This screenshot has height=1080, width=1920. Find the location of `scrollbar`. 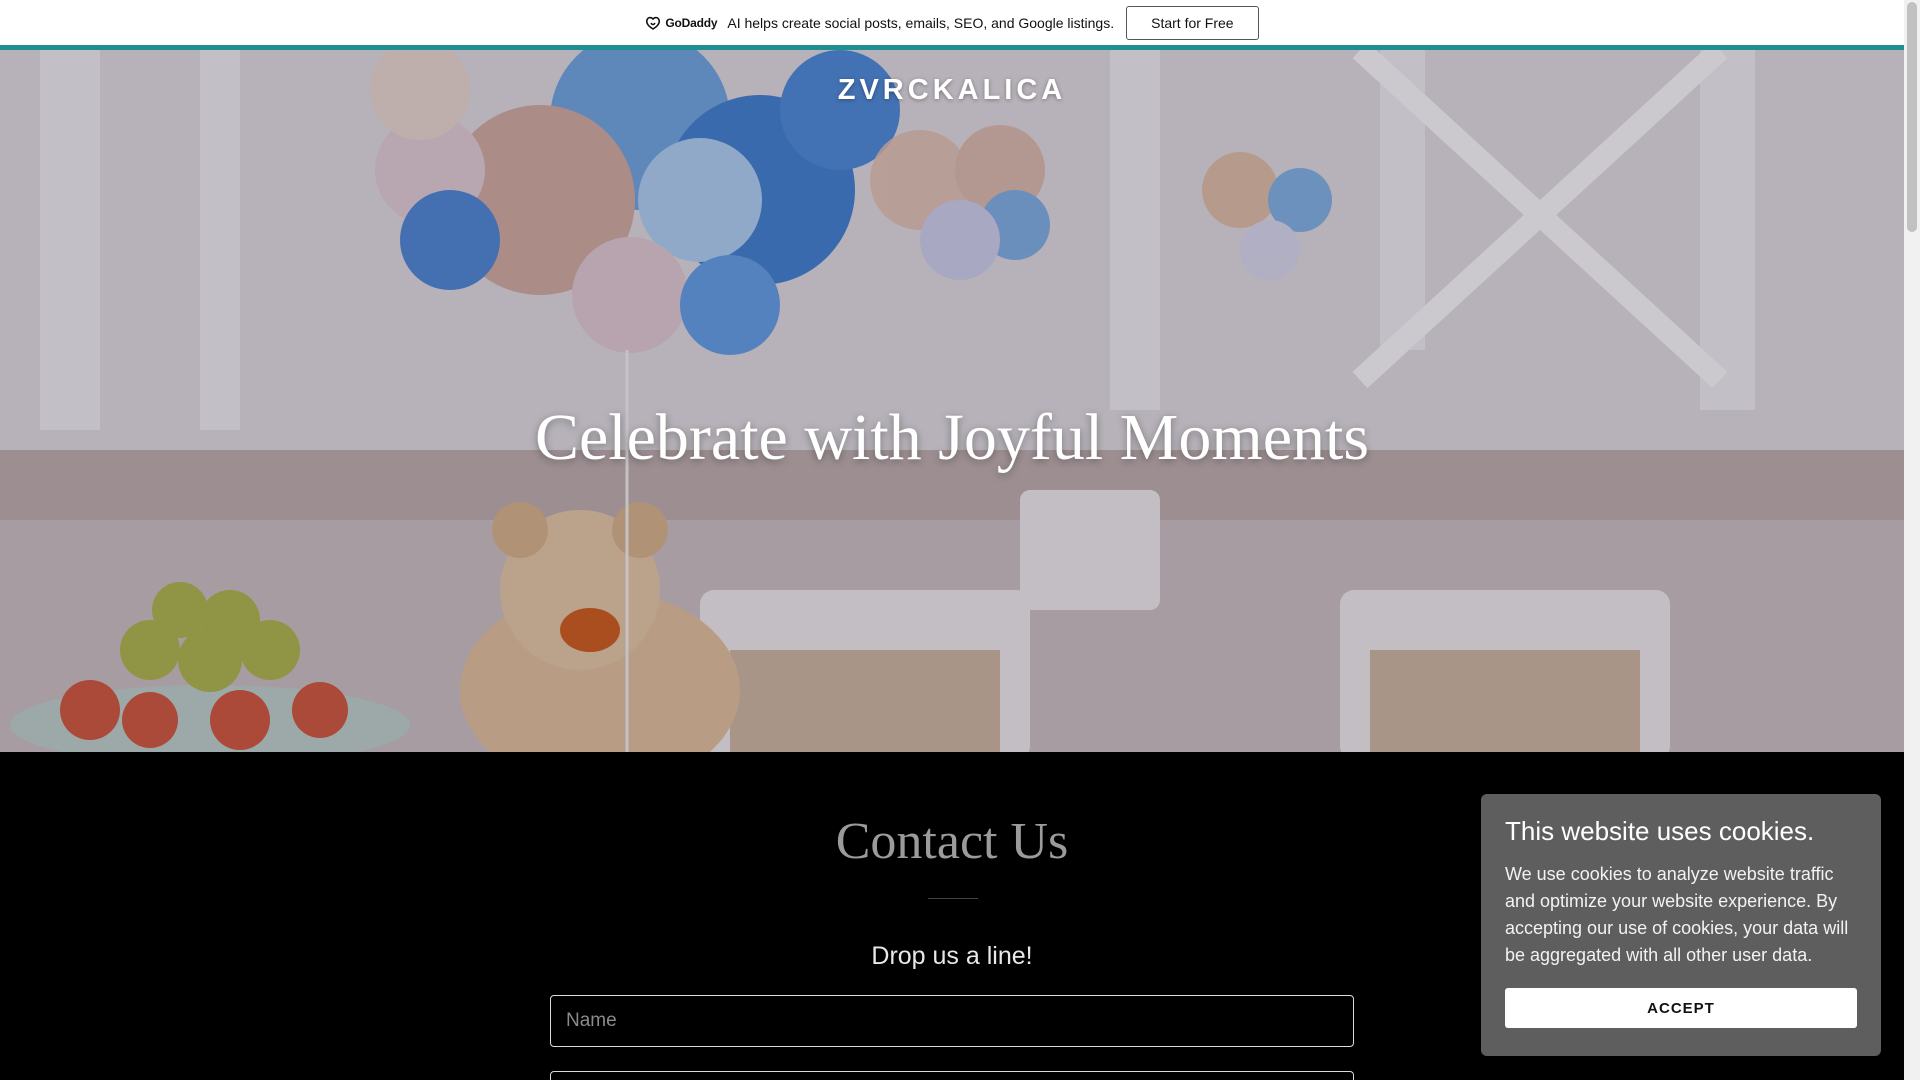

scrollbar is located at coordinates (1912, 540).